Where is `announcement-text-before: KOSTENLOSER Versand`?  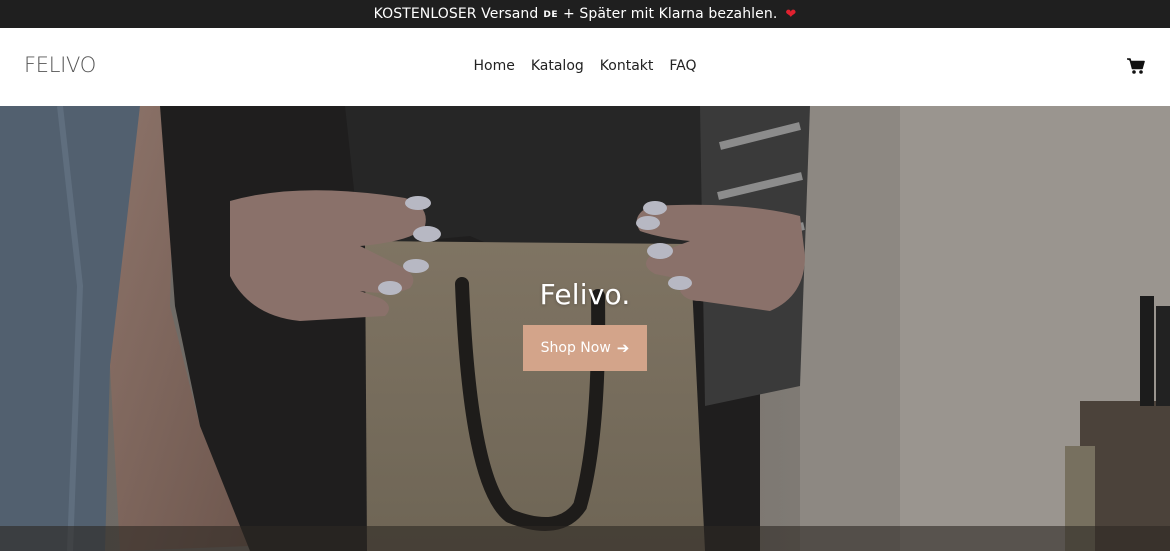 announcement-text-before: KOSTENLOSER Versand is located at coordinates (456, 14).